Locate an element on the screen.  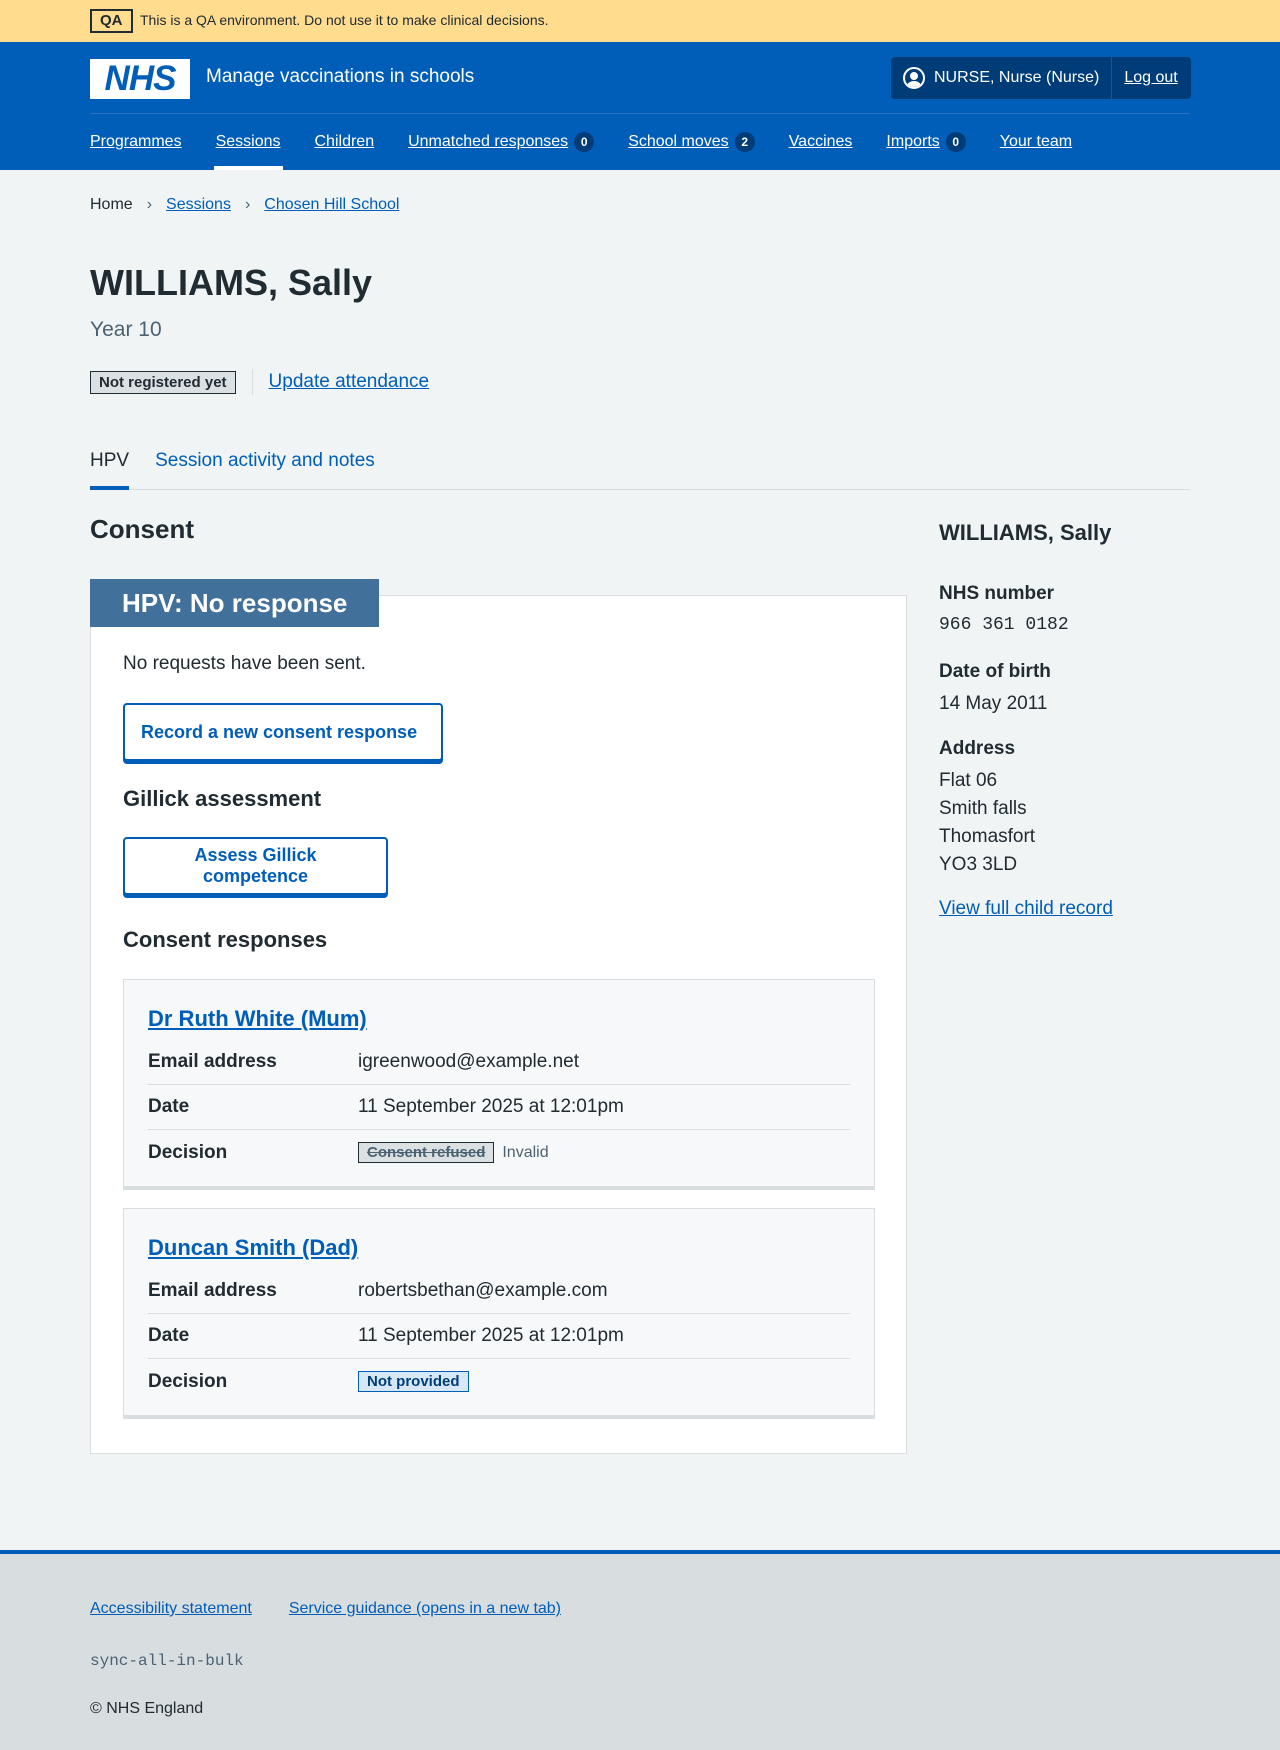
imports-count-badge: 0 is located at coordinates (955, 142).